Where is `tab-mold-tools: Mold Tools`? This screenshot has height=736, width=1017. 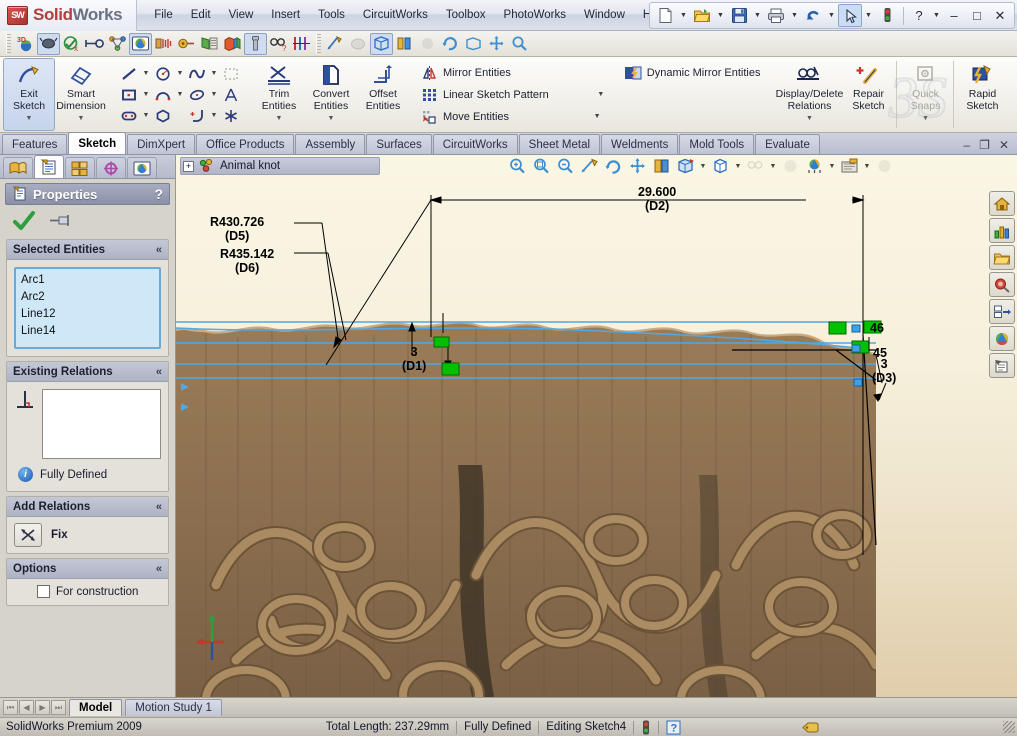 tab-mold-tools: Mold Tools is located at coordinates (717, 144).